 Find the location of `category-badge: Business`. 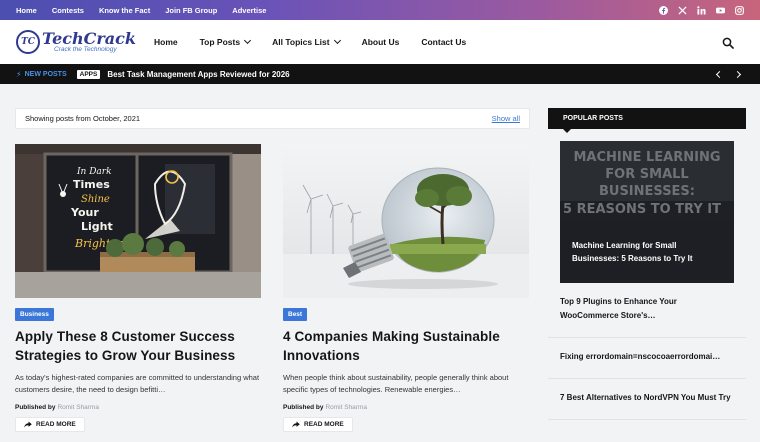

category-badge: Business is located at coordinates (34, 314).